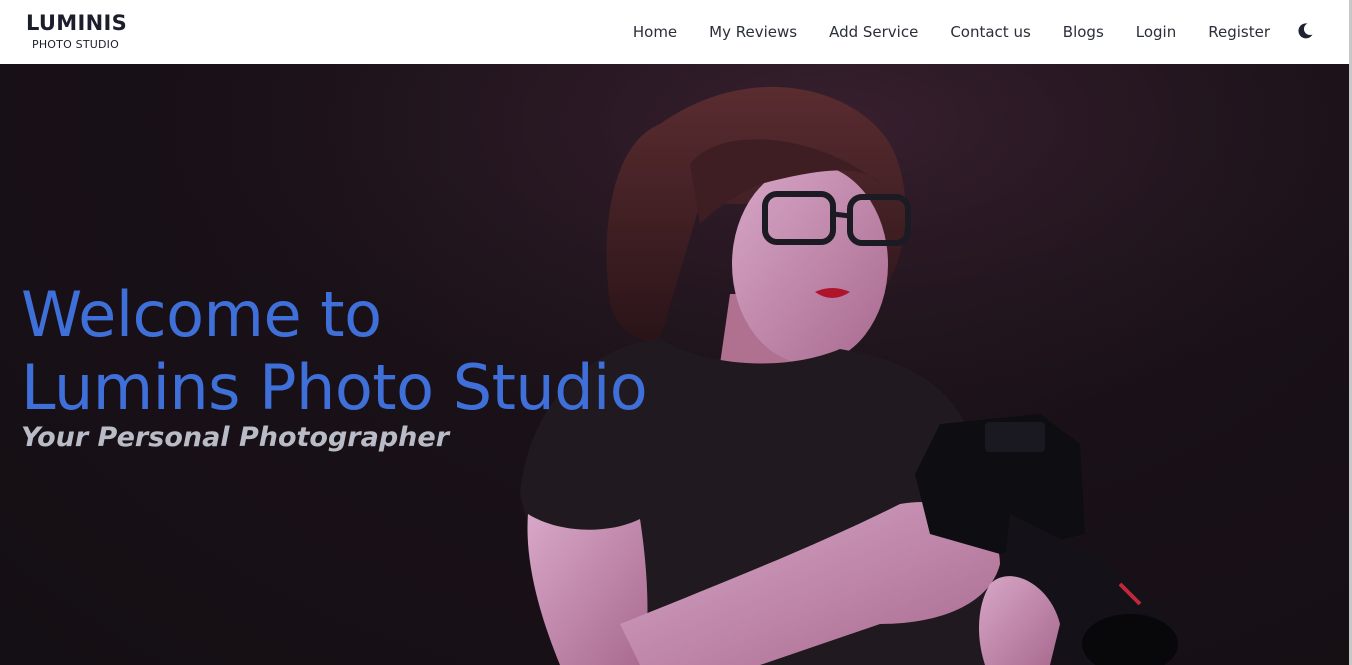 Image resolution: width=1352 pixels, height=665 pixels. I want to click on nav-link-login: Login, so click(1156, 32).